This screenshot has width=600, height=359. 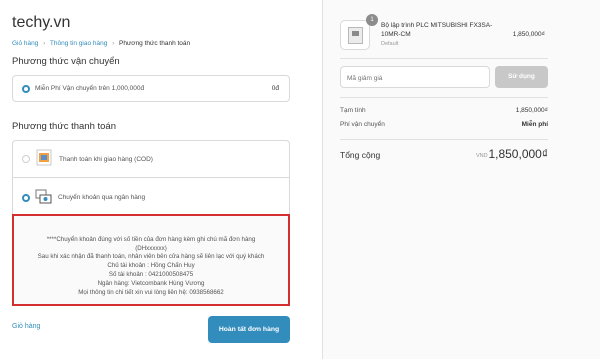 What do you see at coordinates (26, 198) in the screenshot?
I see `bank-radio` at bounding box center [26, 198].